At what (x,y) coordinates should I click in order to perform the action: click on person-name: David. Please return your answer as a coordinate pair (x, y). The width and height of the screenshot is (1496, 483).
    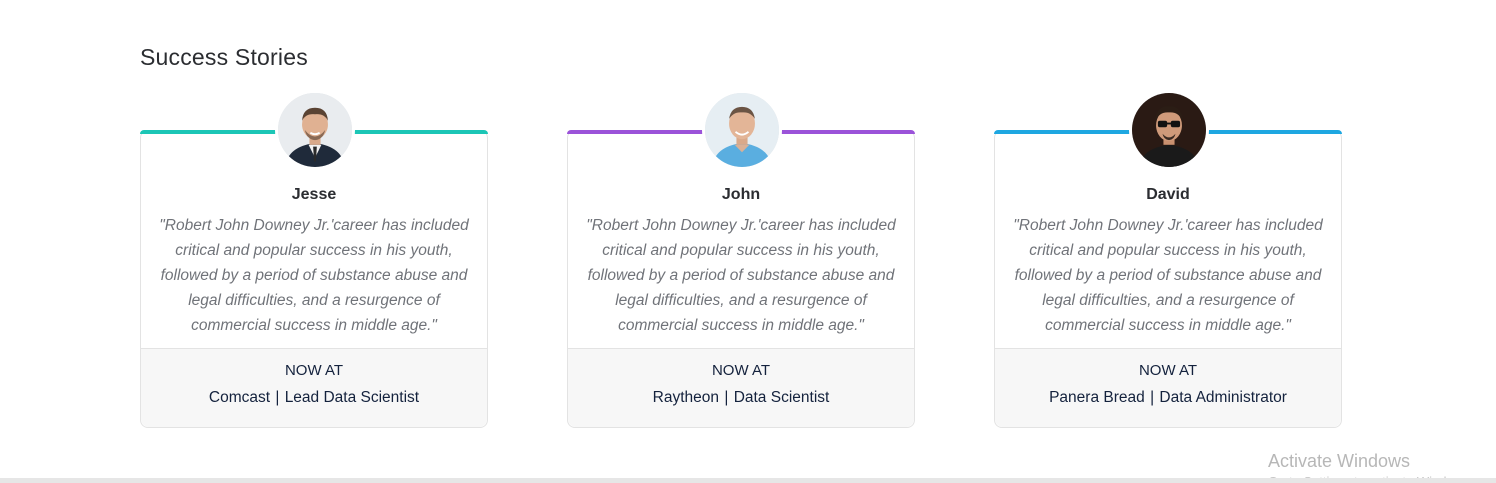
    Looking at the image, I should click on (1168, 194).